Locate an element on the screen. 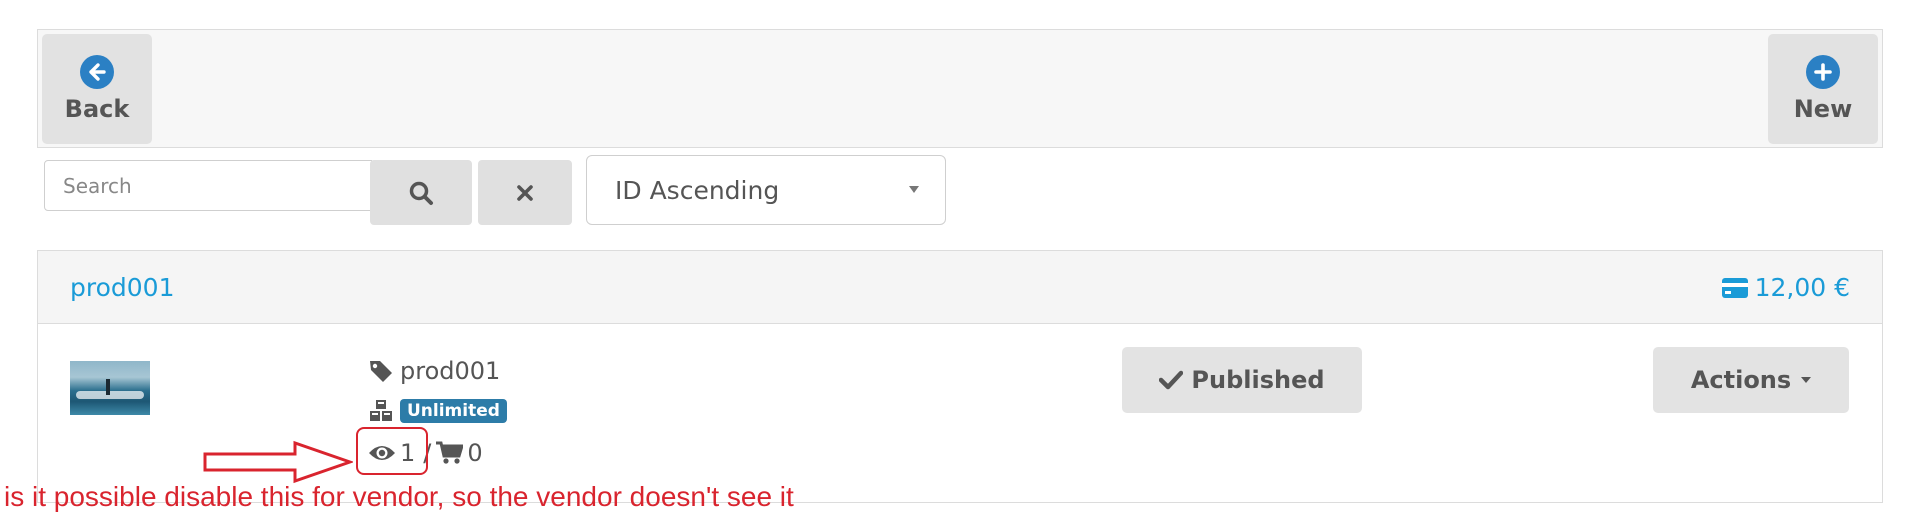  search-button is located at coordinates (421, 192).